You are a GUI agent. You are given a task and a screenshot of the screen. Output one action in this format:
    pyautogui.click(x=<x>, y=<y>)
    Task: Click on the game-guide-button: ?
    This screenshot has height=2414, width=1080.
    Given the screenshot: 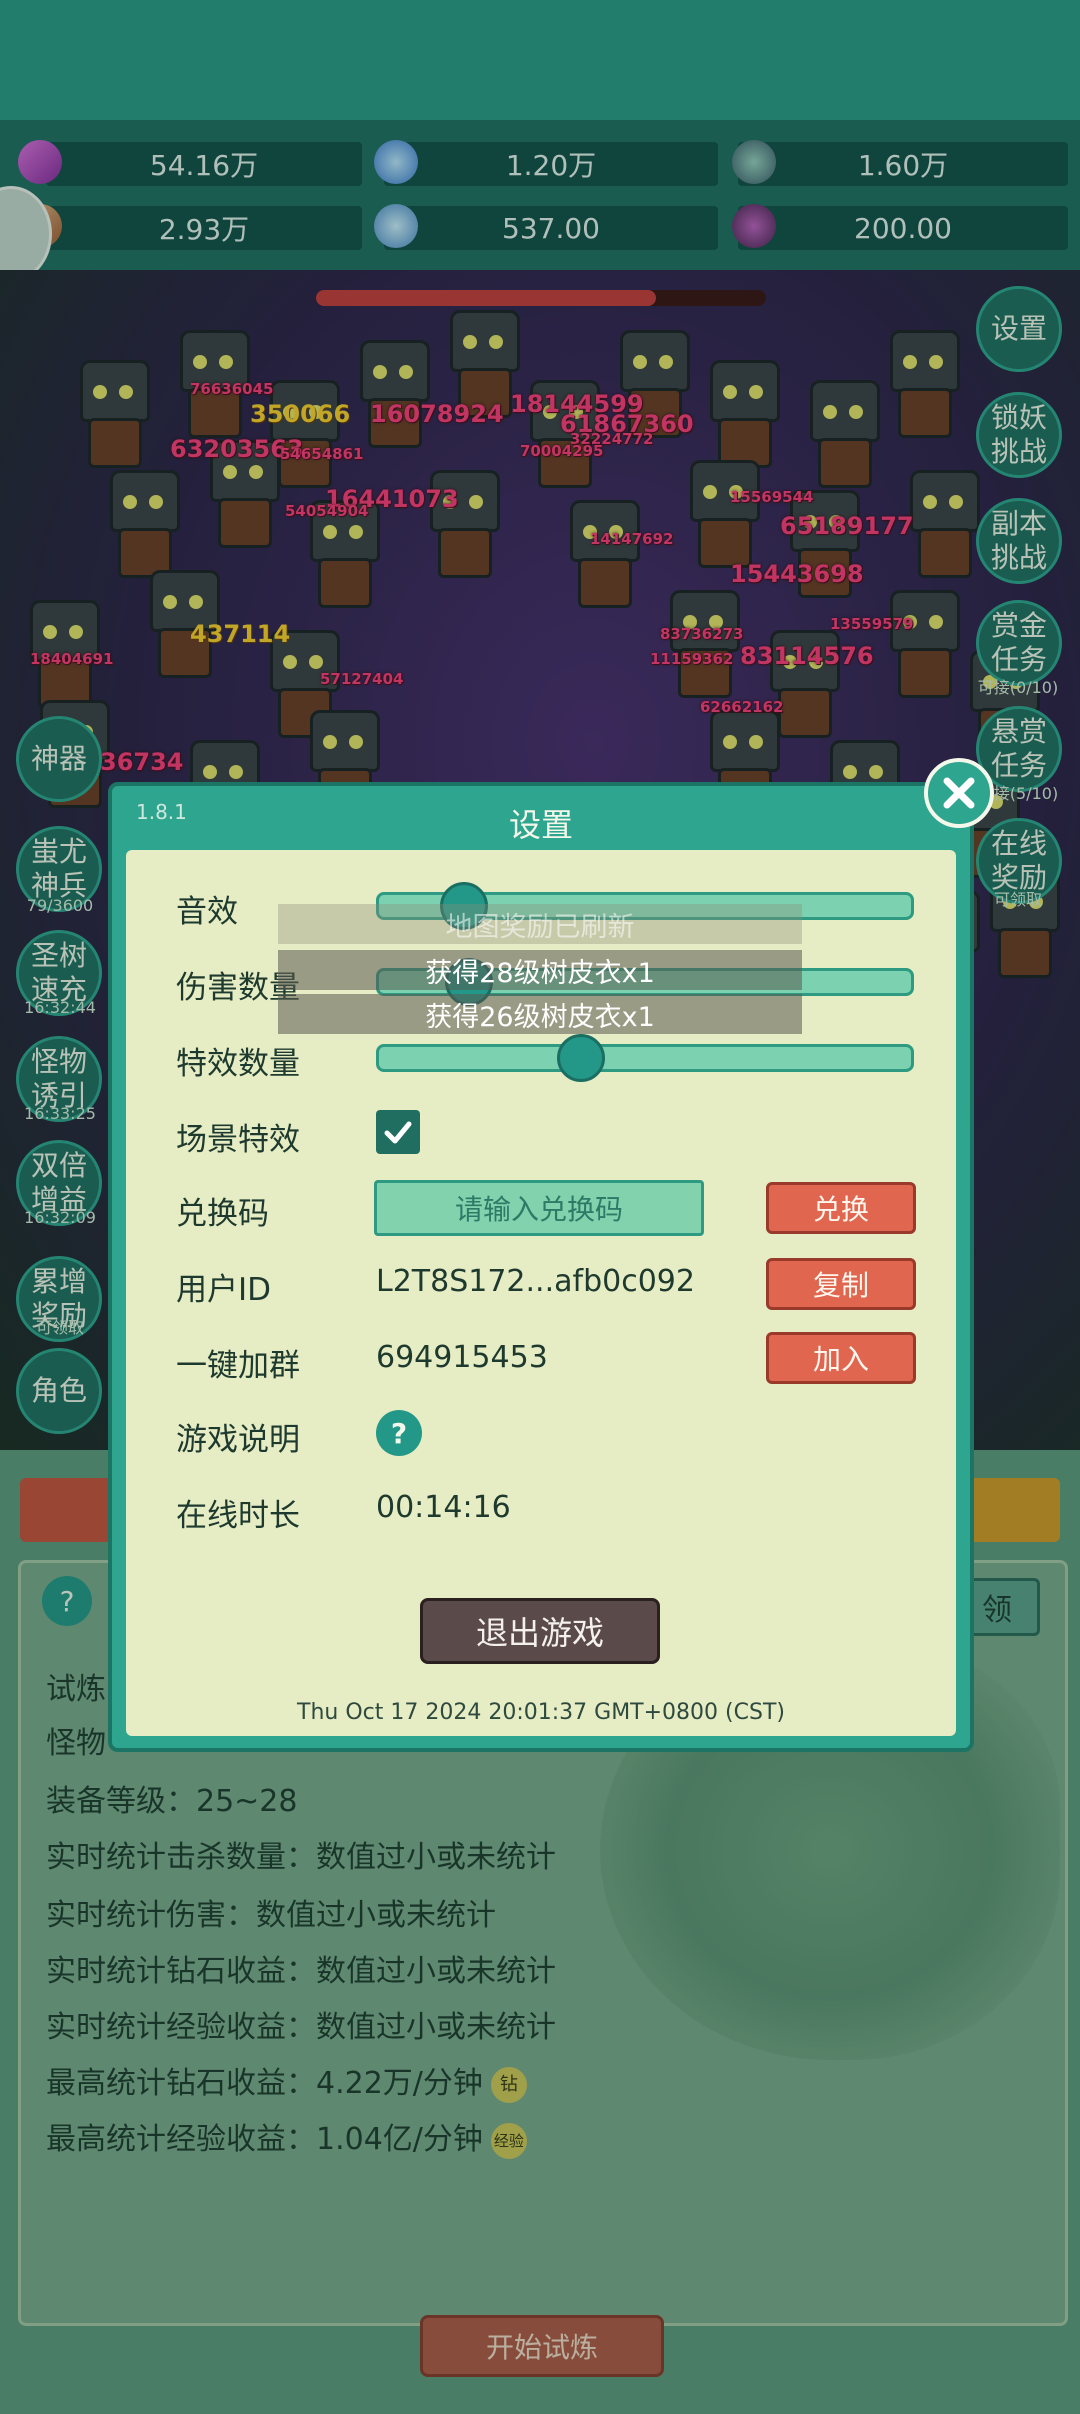 What is the action you would take?
    pyautogui.click(x=399, y=1433)
    